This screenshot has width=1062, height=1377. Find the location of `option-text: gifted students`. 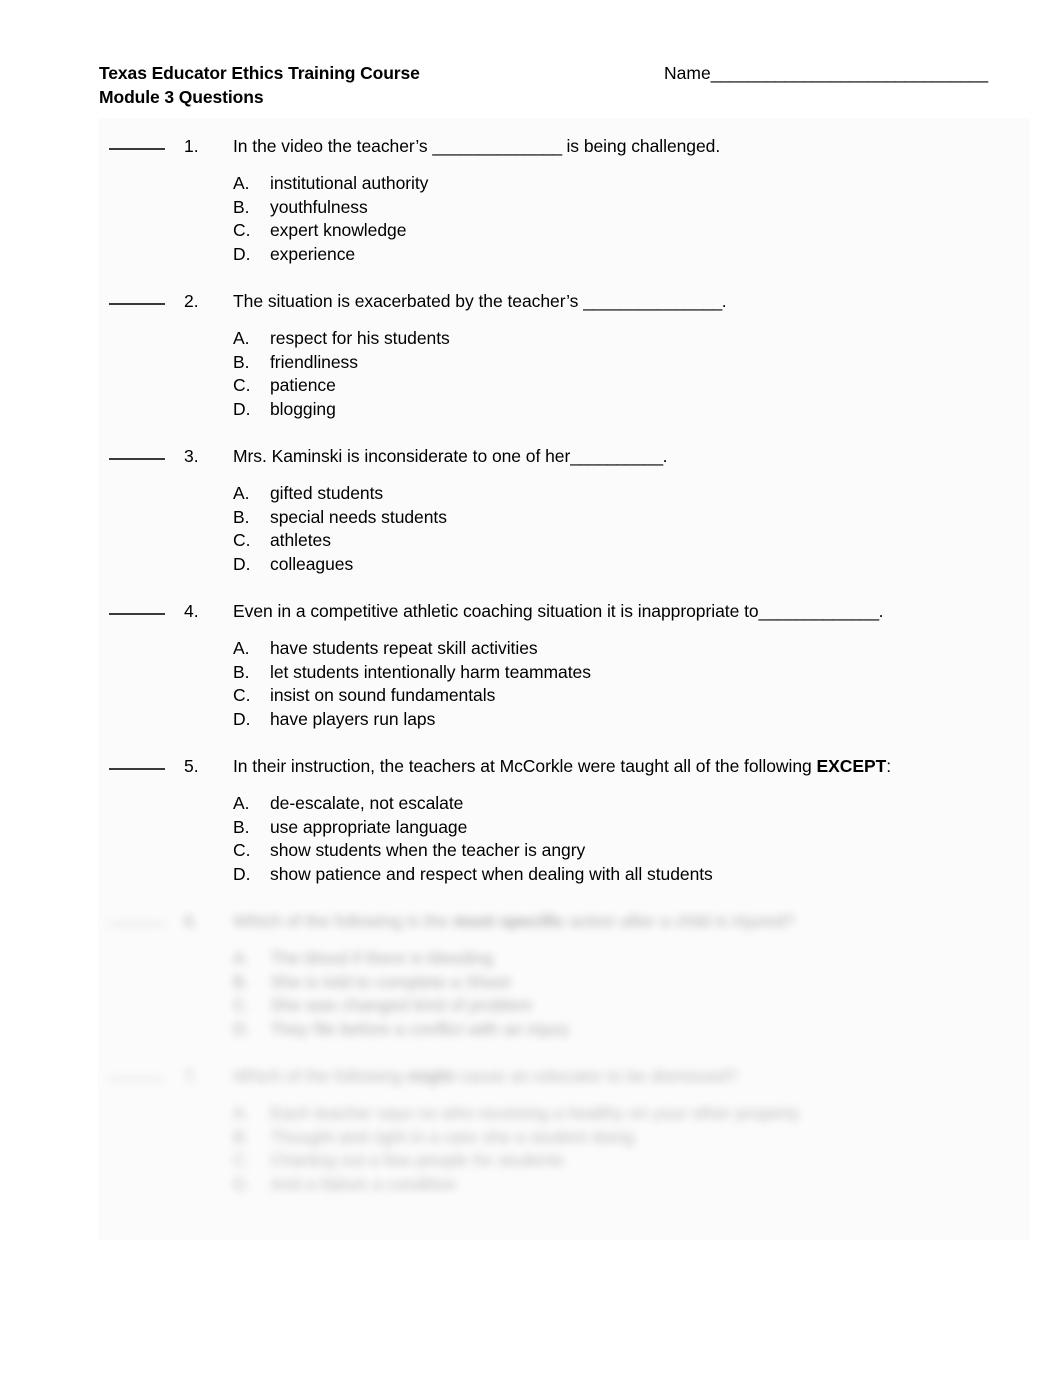

option-text: gifted students is located at coordinates (327, 493).